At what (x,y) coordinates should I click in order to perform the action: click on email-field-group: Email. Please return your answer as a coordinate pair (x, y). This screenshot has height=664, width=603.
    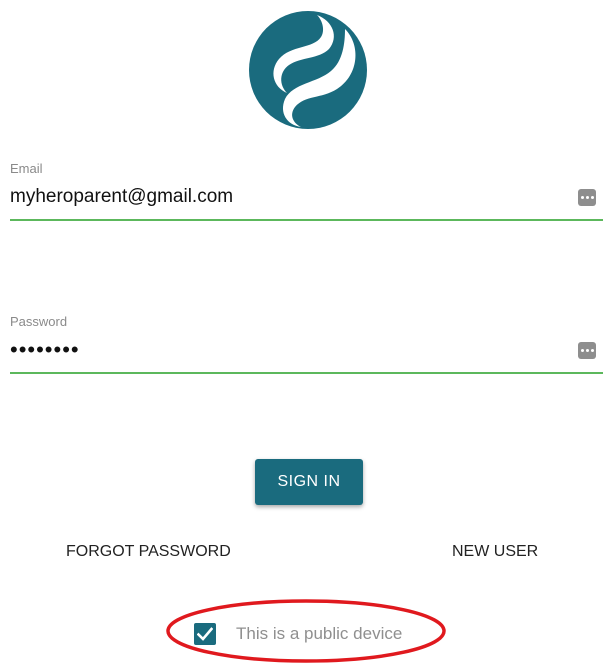
    Looking at the image, I should click on (306, 191).